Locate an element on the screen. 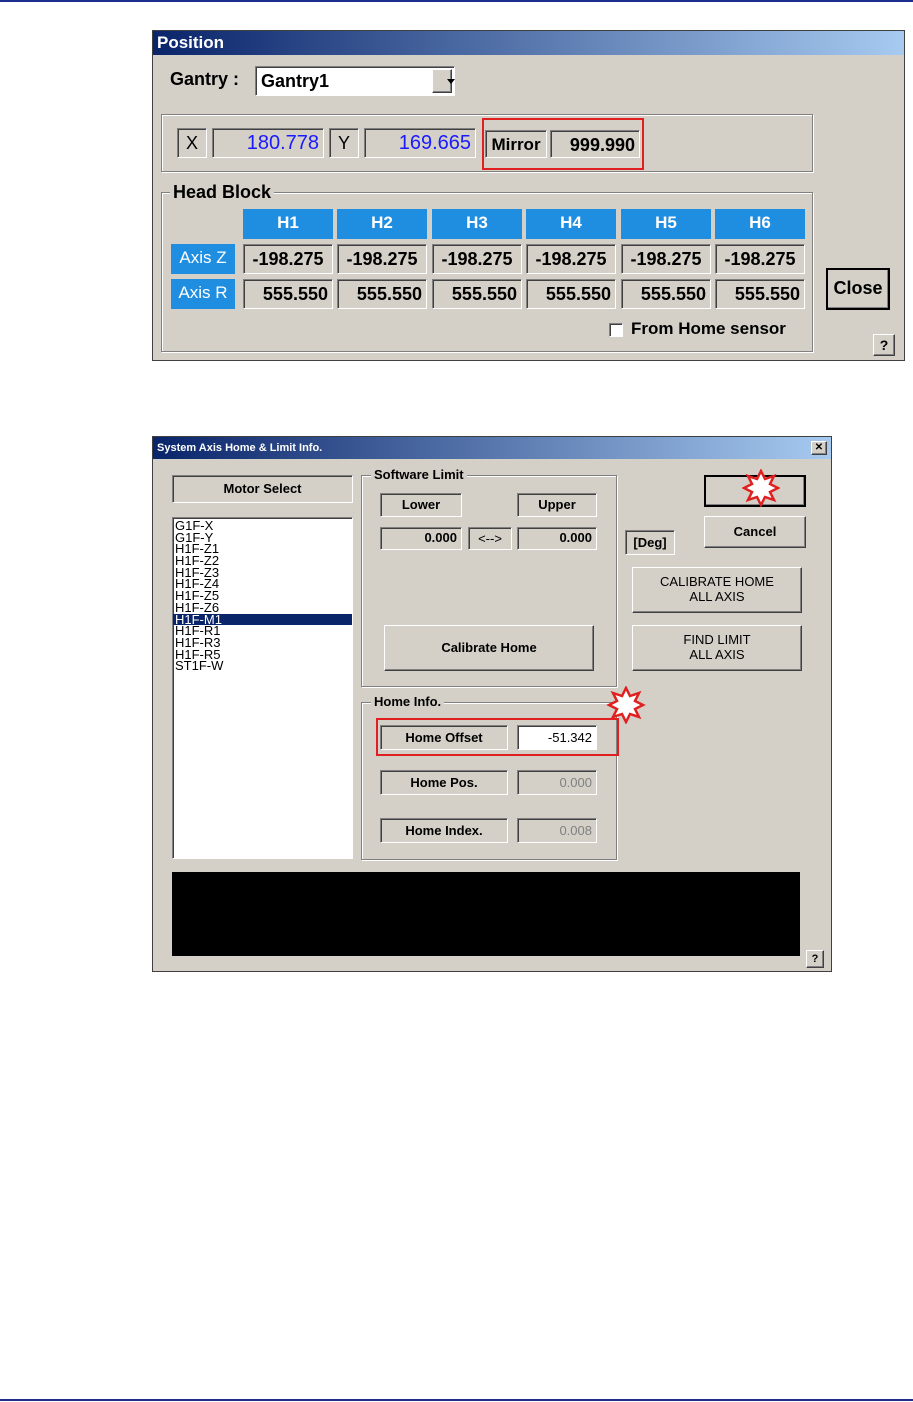  axis-z-h1: -198.275 is located at coordinates (288, 259).